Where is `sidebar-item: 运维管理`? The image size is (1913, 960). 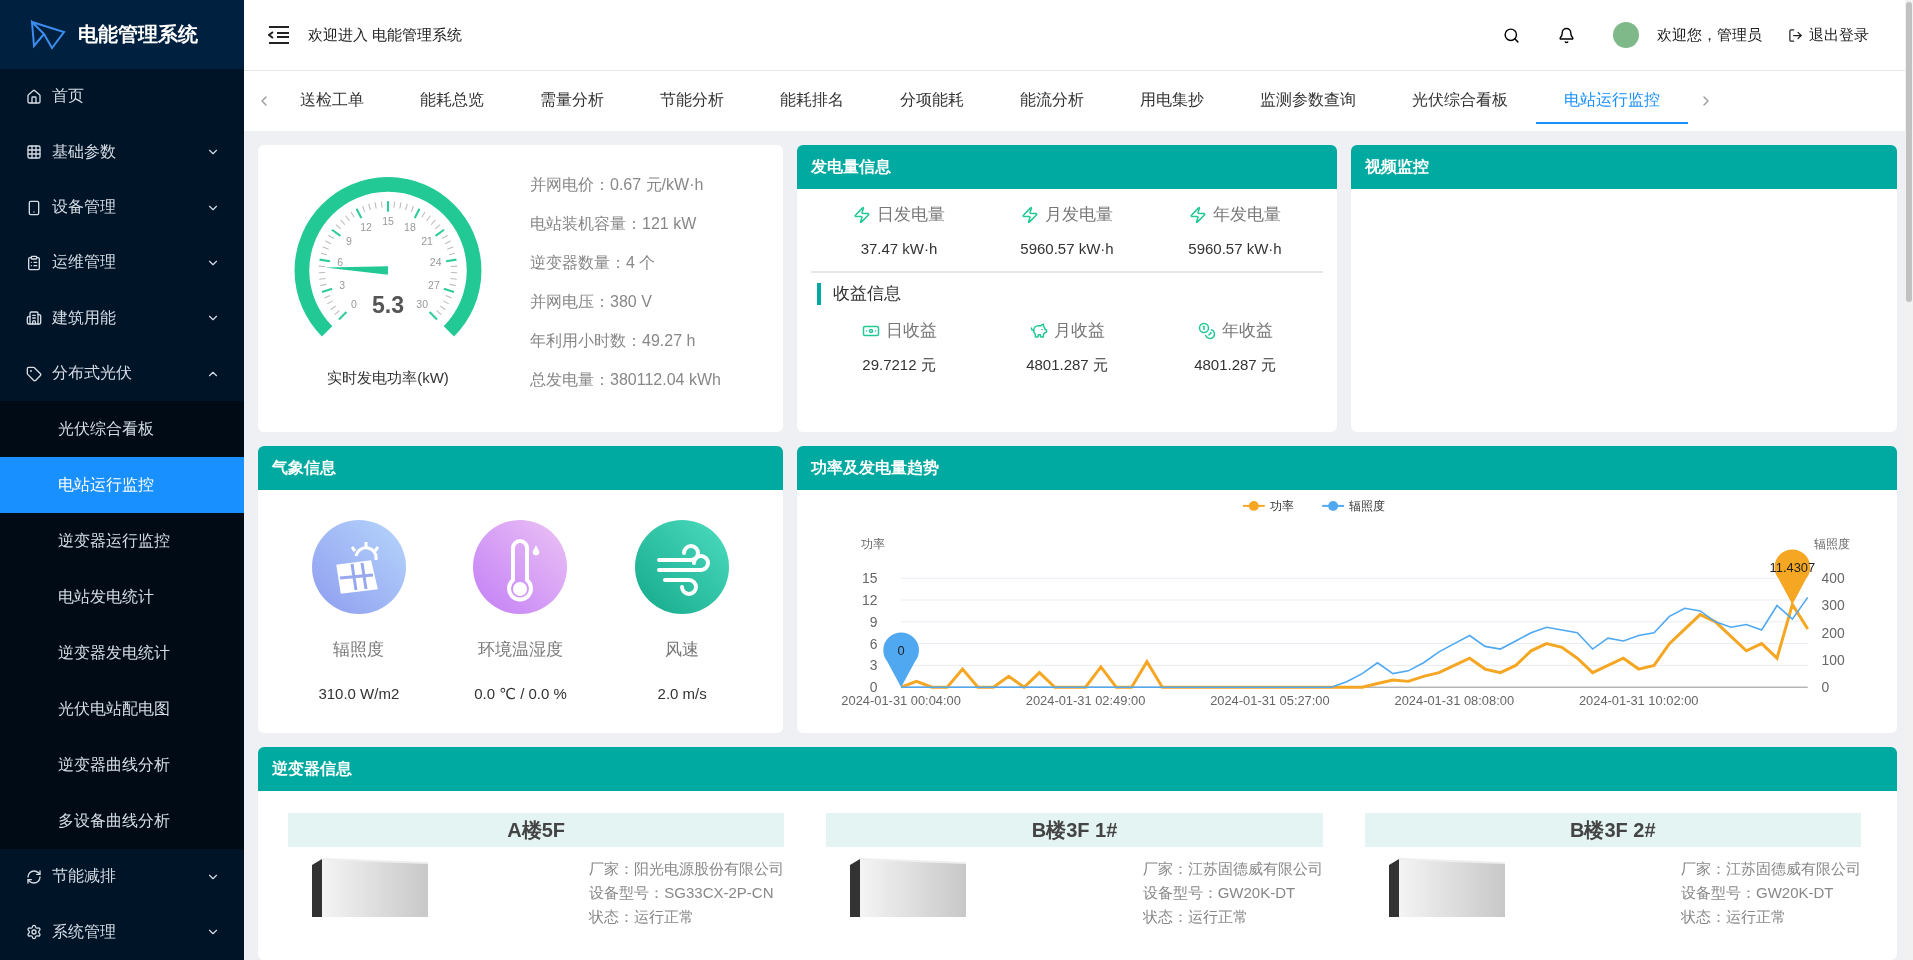 sidebar-item: 运维管理 is located at coordinates (122, 263).